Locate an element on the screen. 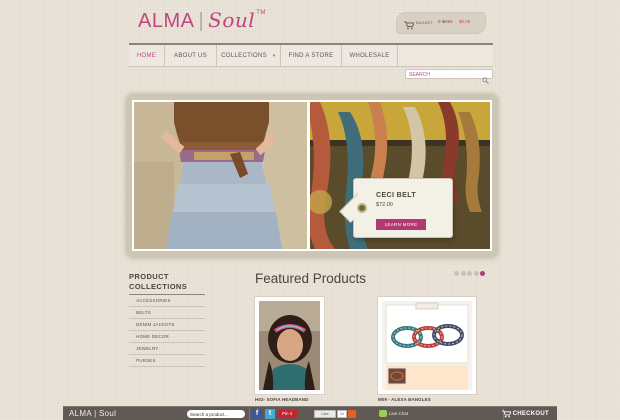  nav-collections-label: COLLECTIONS is located at coordinates (244, 56).